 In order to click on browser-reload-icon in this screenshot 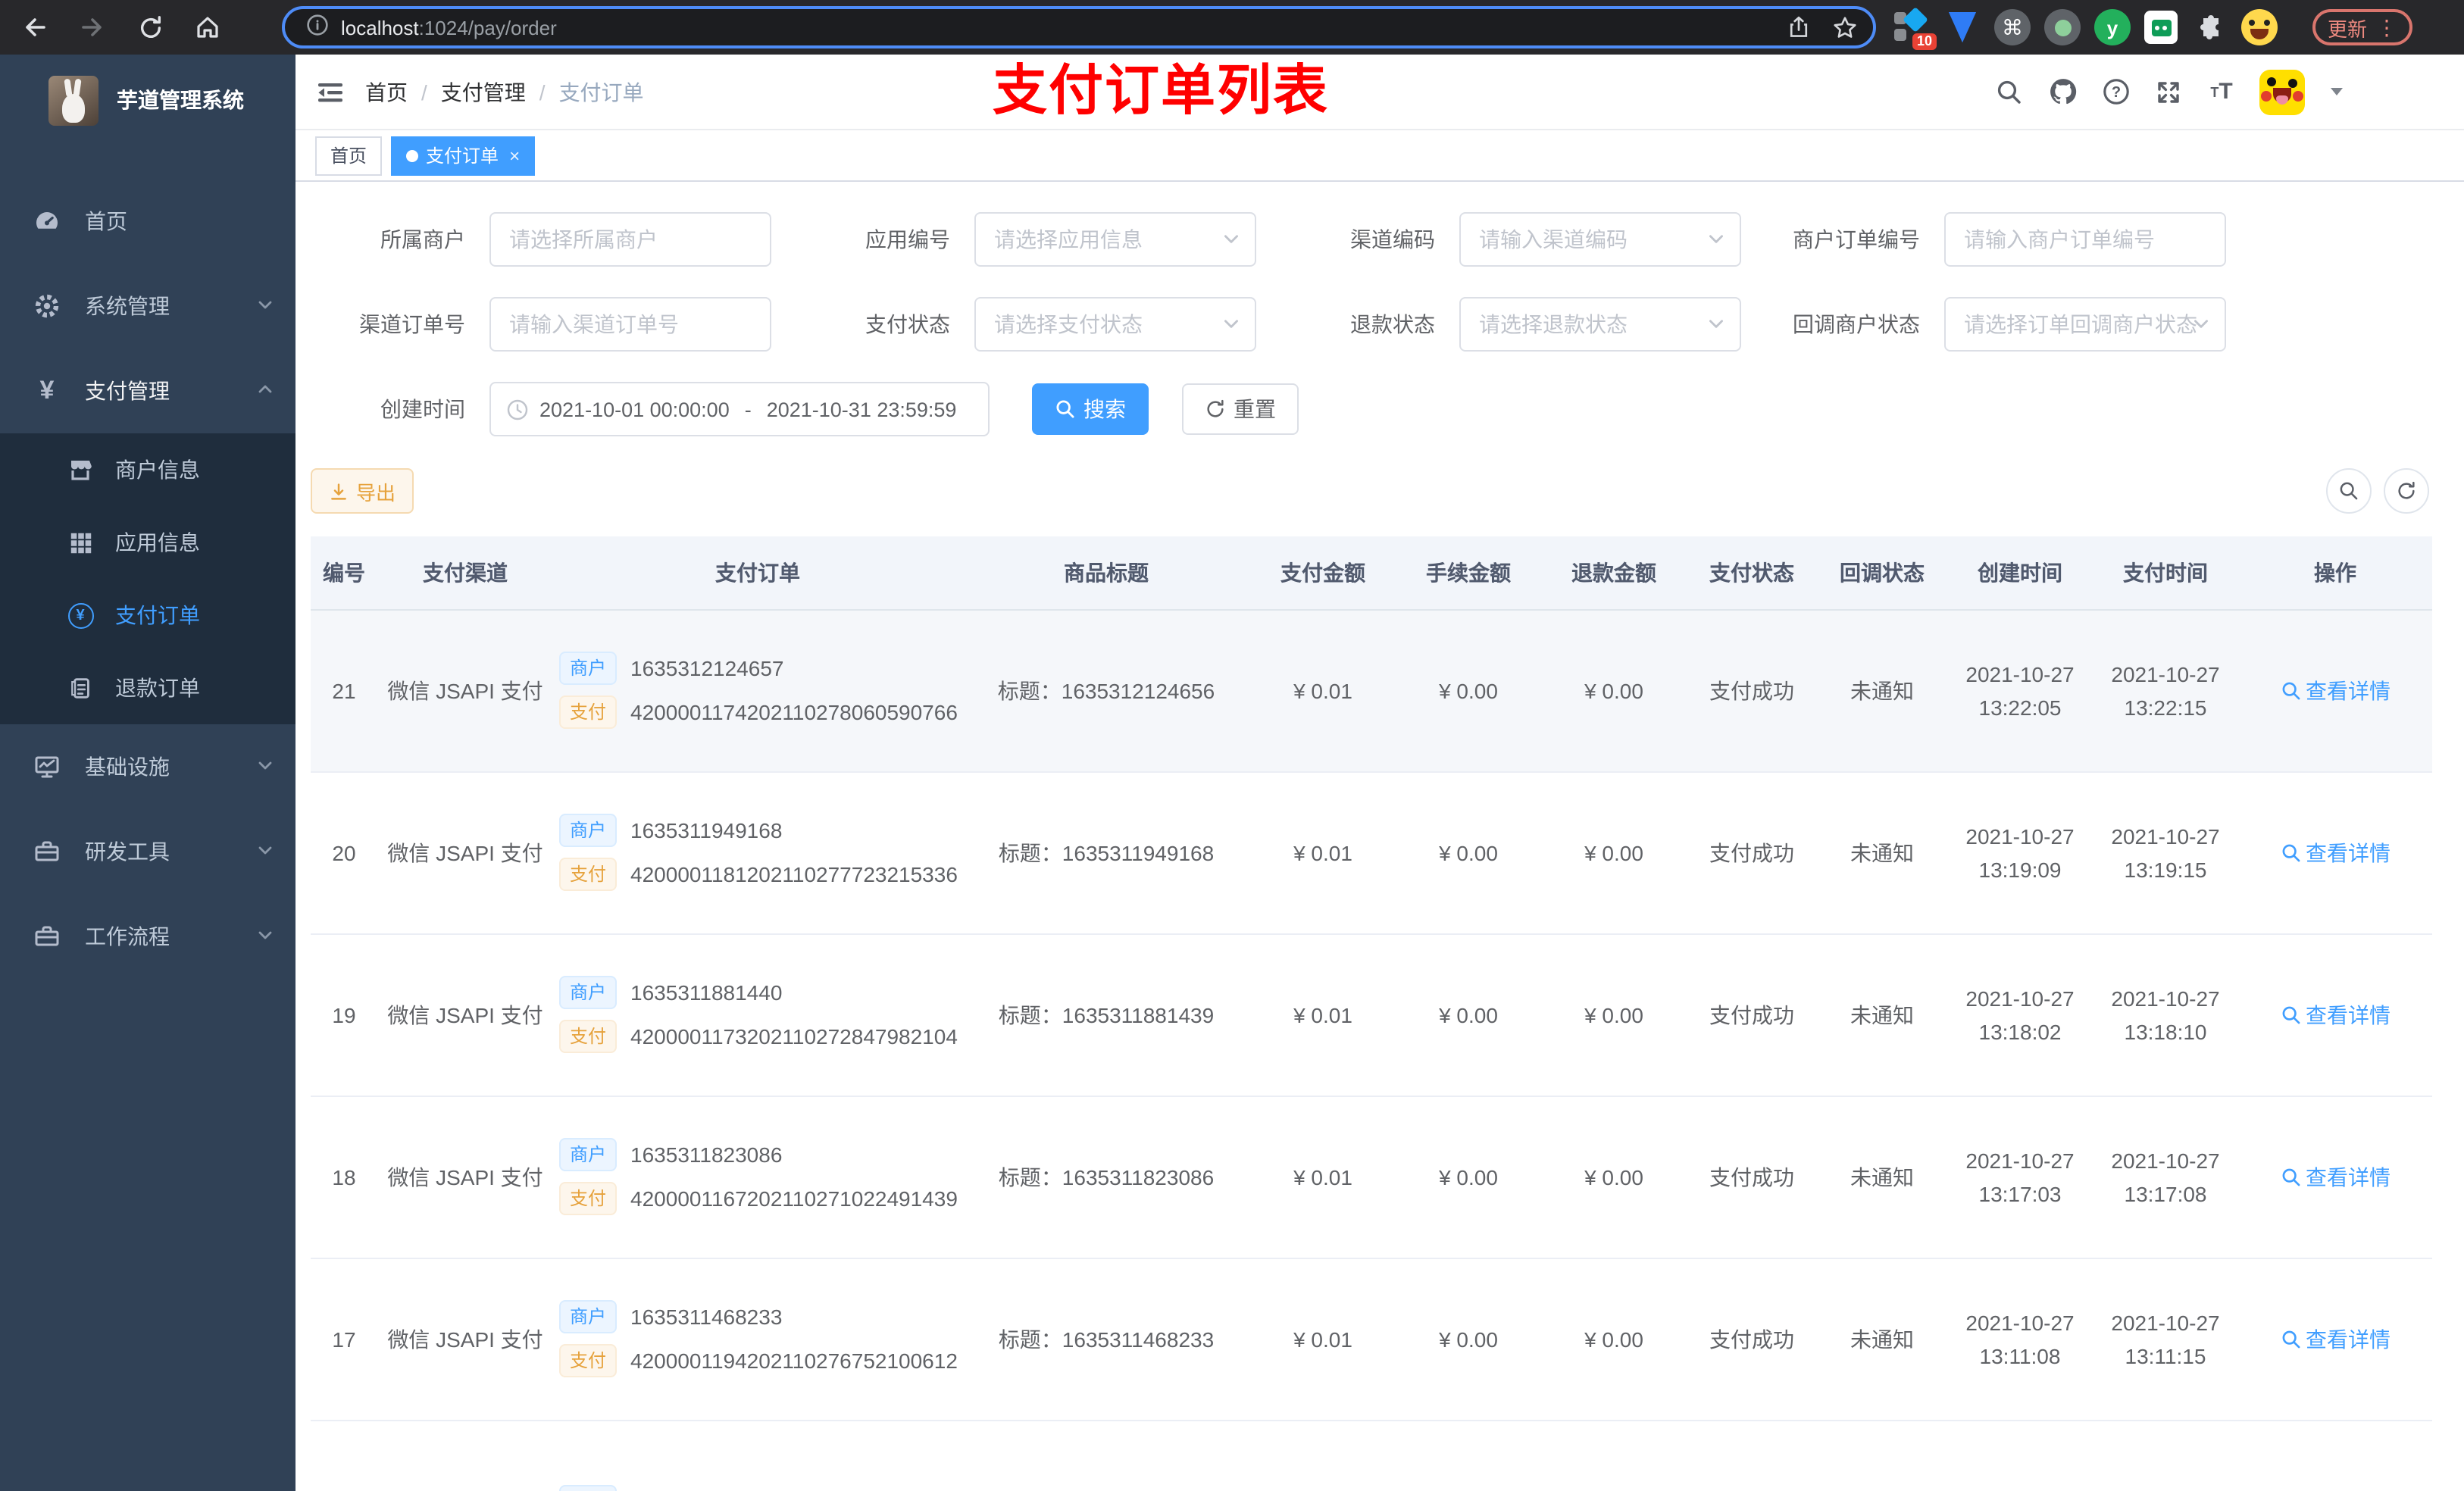, I will do `click(150, 27)`.